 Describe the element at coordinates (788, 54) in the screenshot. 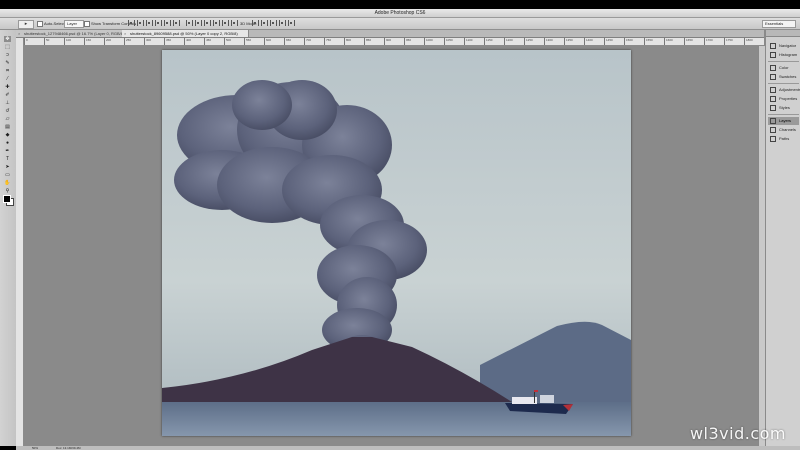

I see `panel-label: Histogram` at that location.